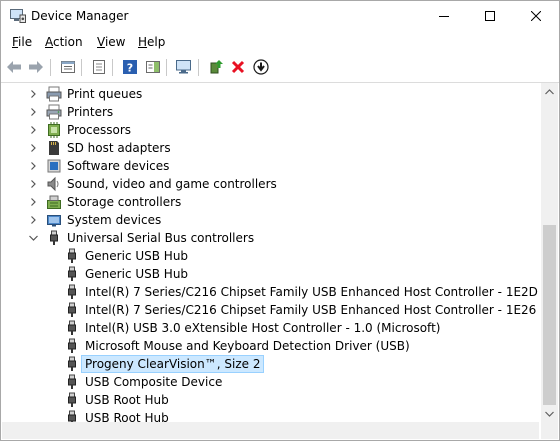  I want to click on tree-item-processors: Processors, so click(270, 130).